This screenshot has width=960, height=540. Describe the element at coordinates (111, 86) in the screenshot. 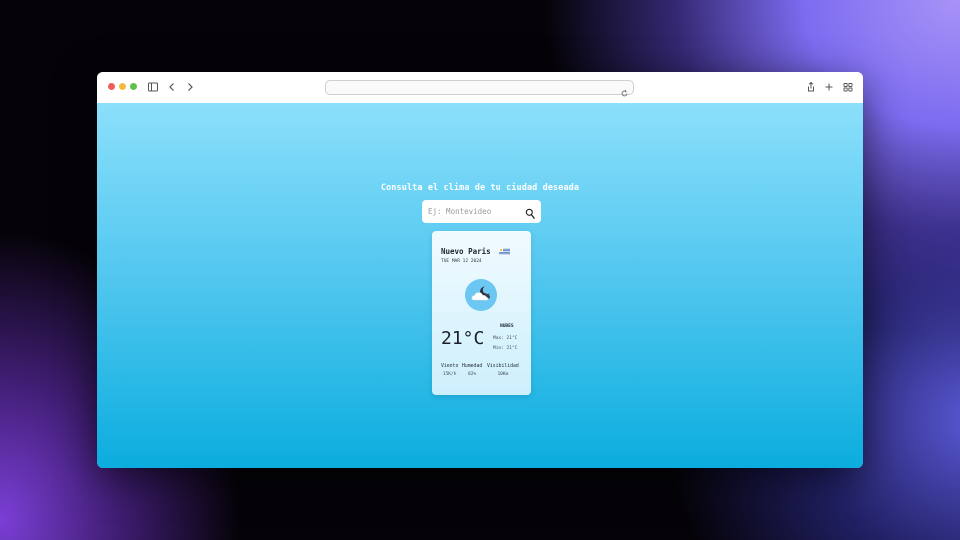

I see `close-window-button` at that location.